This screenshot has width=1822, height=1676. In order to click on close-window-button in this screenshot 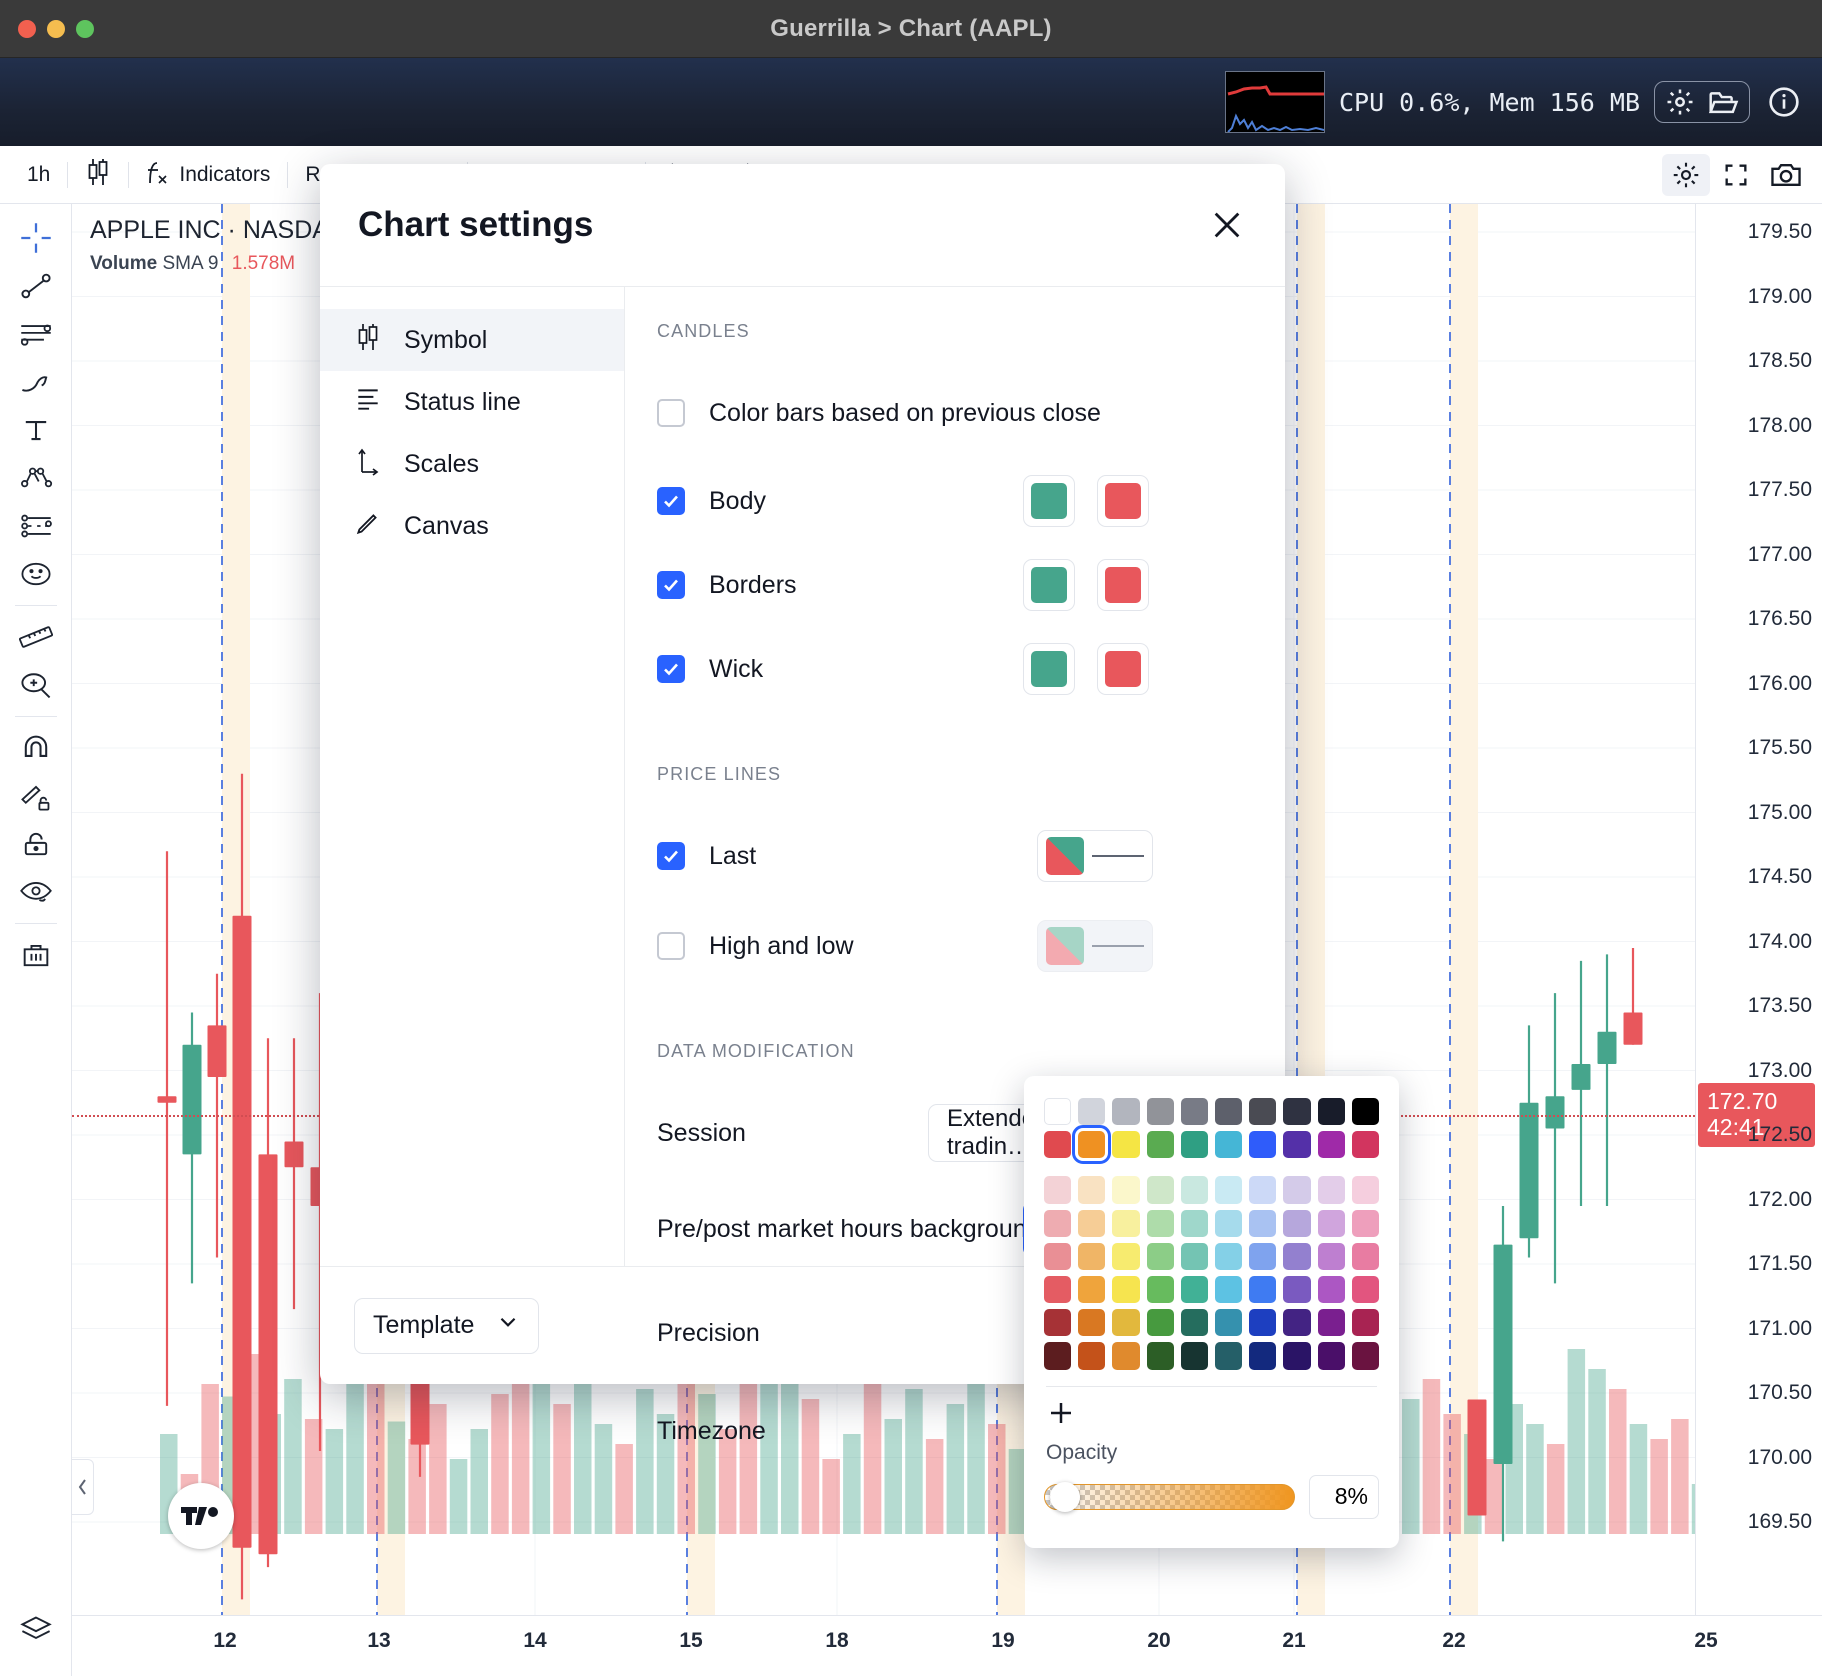, I will do `click(27, 28)`.